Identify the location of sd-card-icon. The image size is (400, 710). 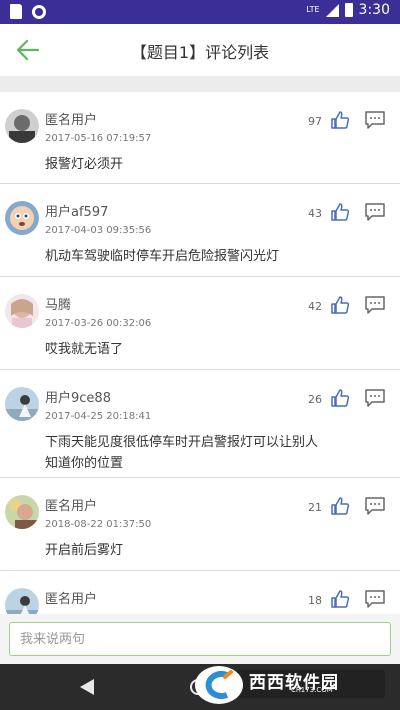
(16, 11).